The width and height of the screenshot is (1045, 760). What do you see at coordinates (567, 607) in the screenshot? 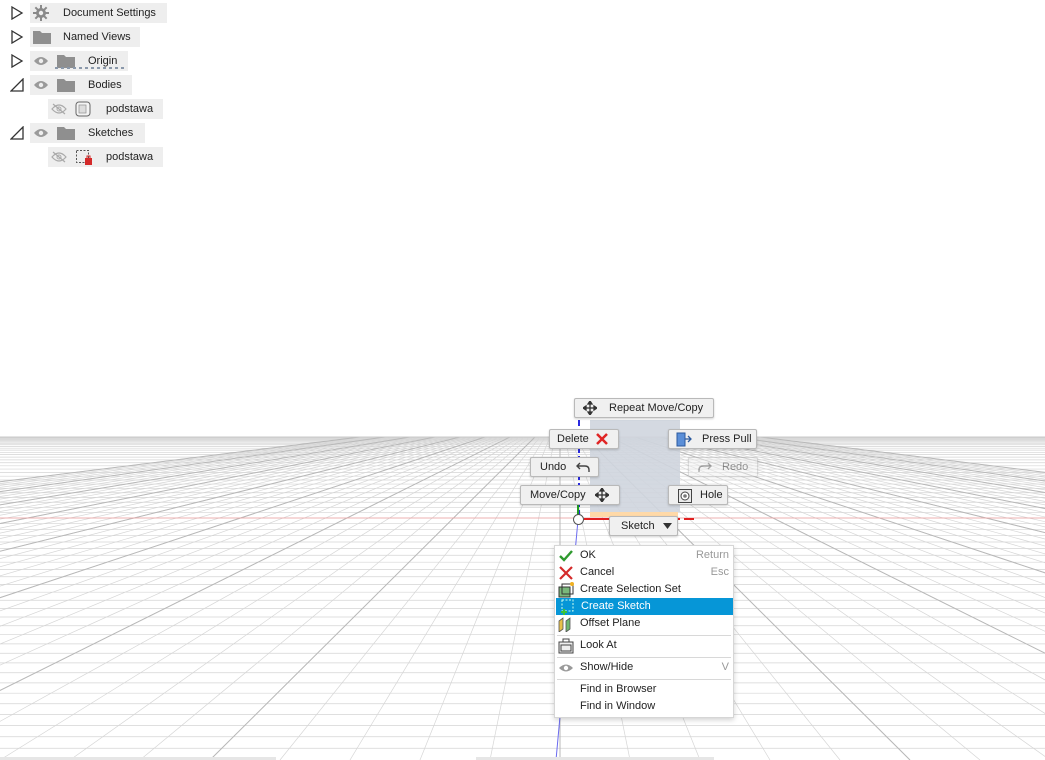
I see `create-sketch-icon` at bounding box center [567, 607].